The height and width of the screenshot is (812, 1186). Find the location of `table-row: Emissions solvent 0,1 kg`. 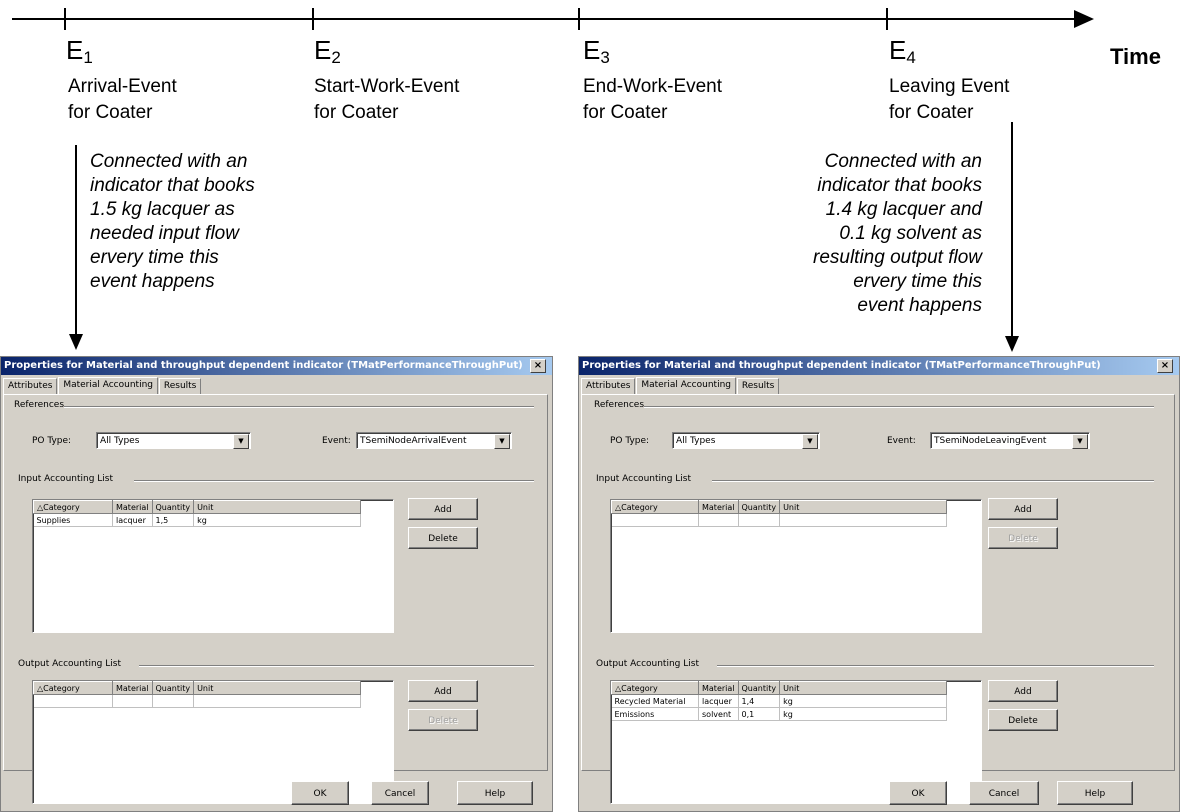

table-row: Emissions solvent 0,1 kg is located at coordinates (779, 714).